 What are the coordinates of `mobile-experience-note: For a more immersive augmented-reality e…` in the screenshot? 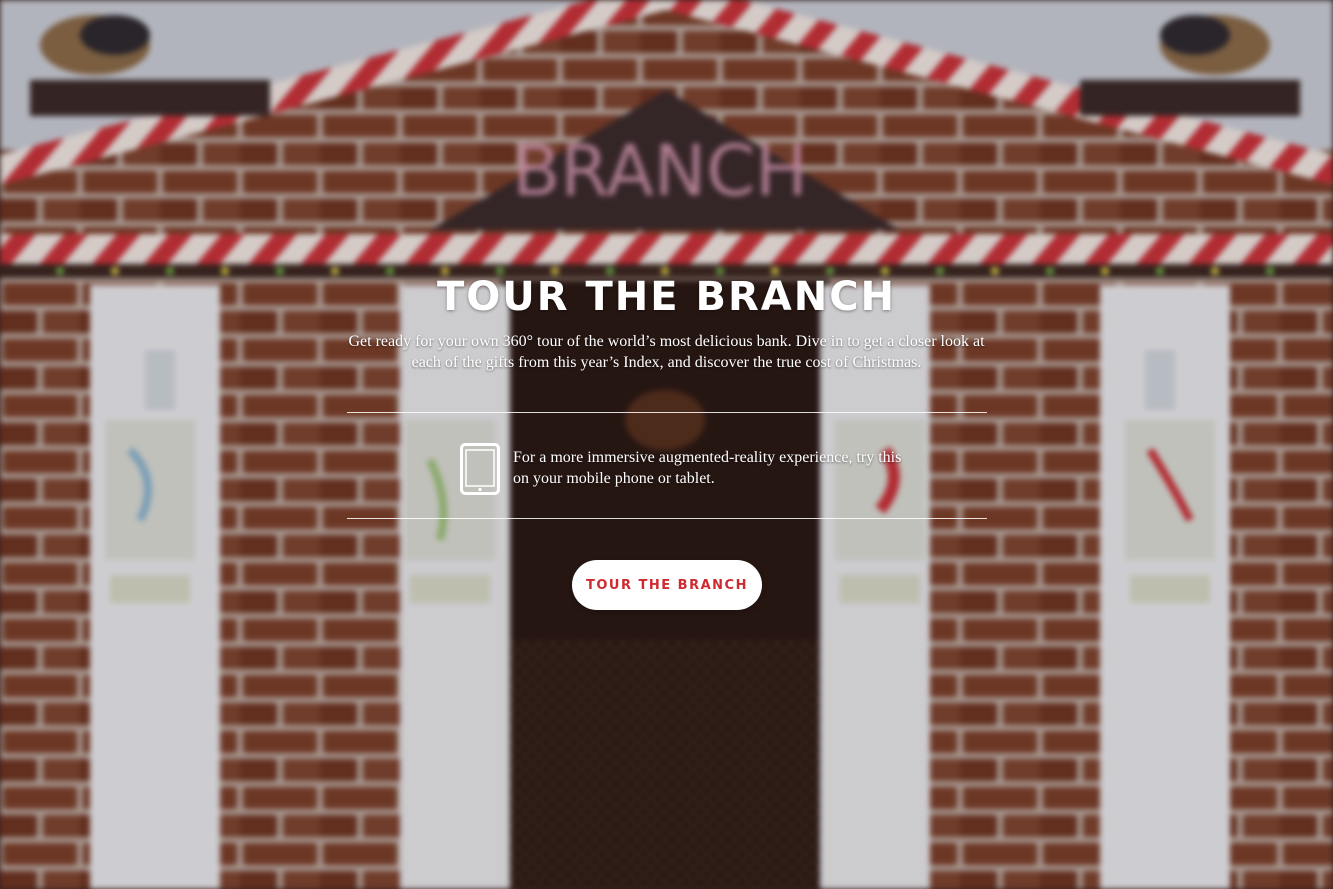 It's located at (707, 468).